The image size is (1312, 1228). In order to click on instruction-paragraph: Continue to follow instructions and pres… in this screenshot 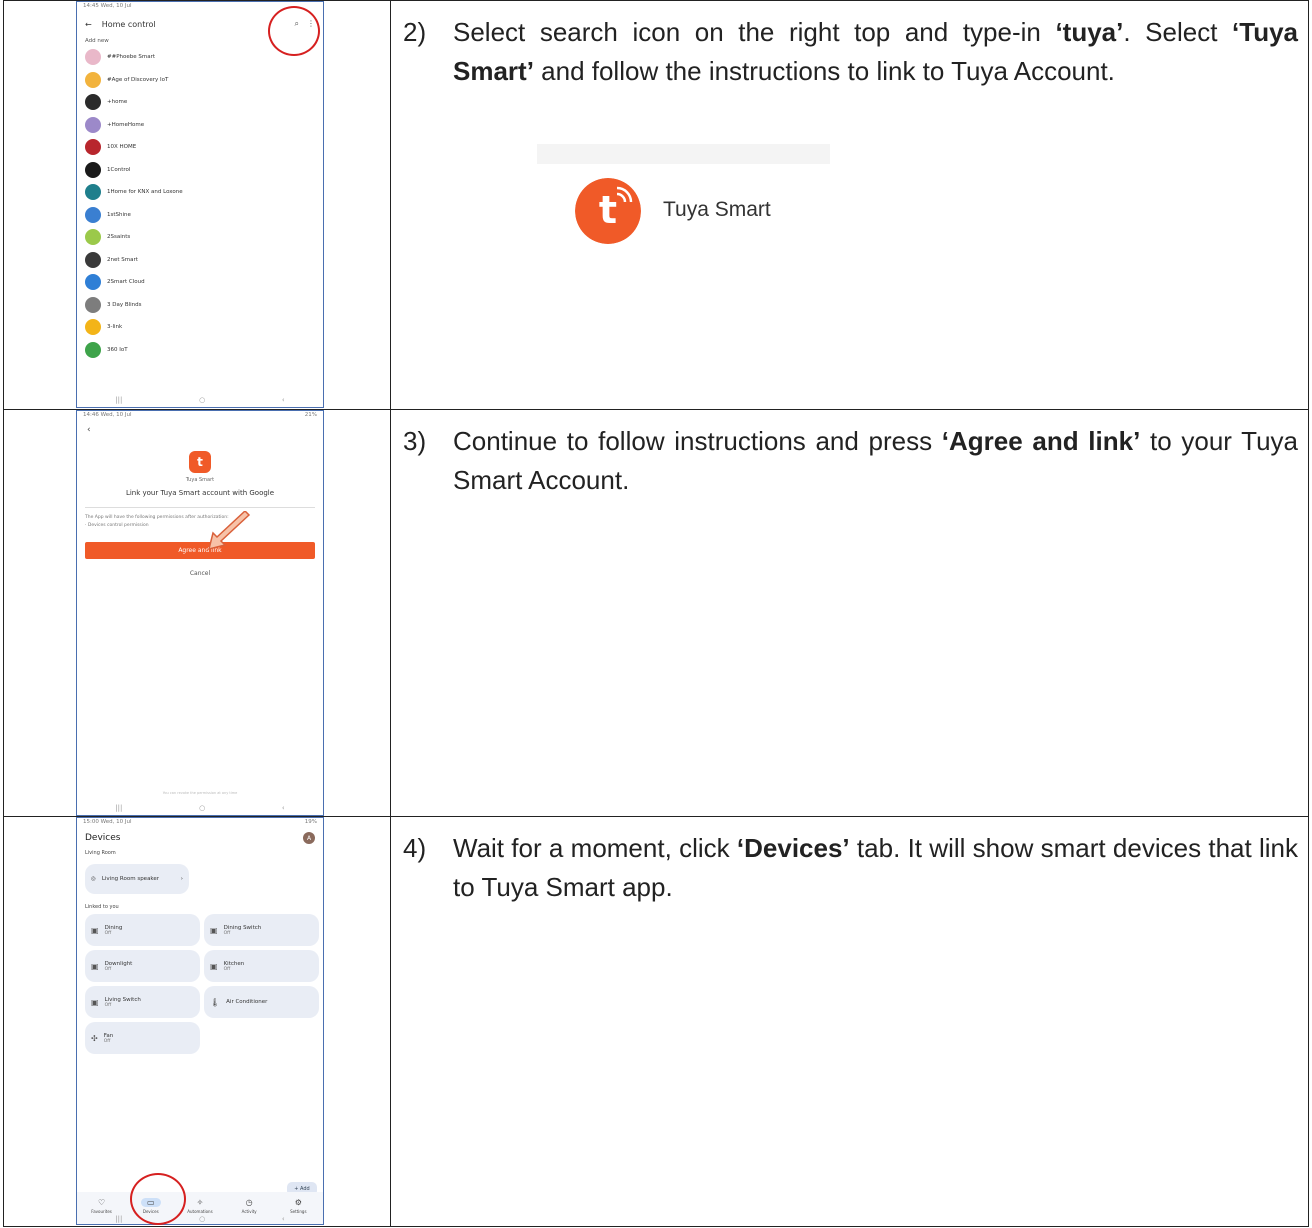, I will do `click(875, 461)`.